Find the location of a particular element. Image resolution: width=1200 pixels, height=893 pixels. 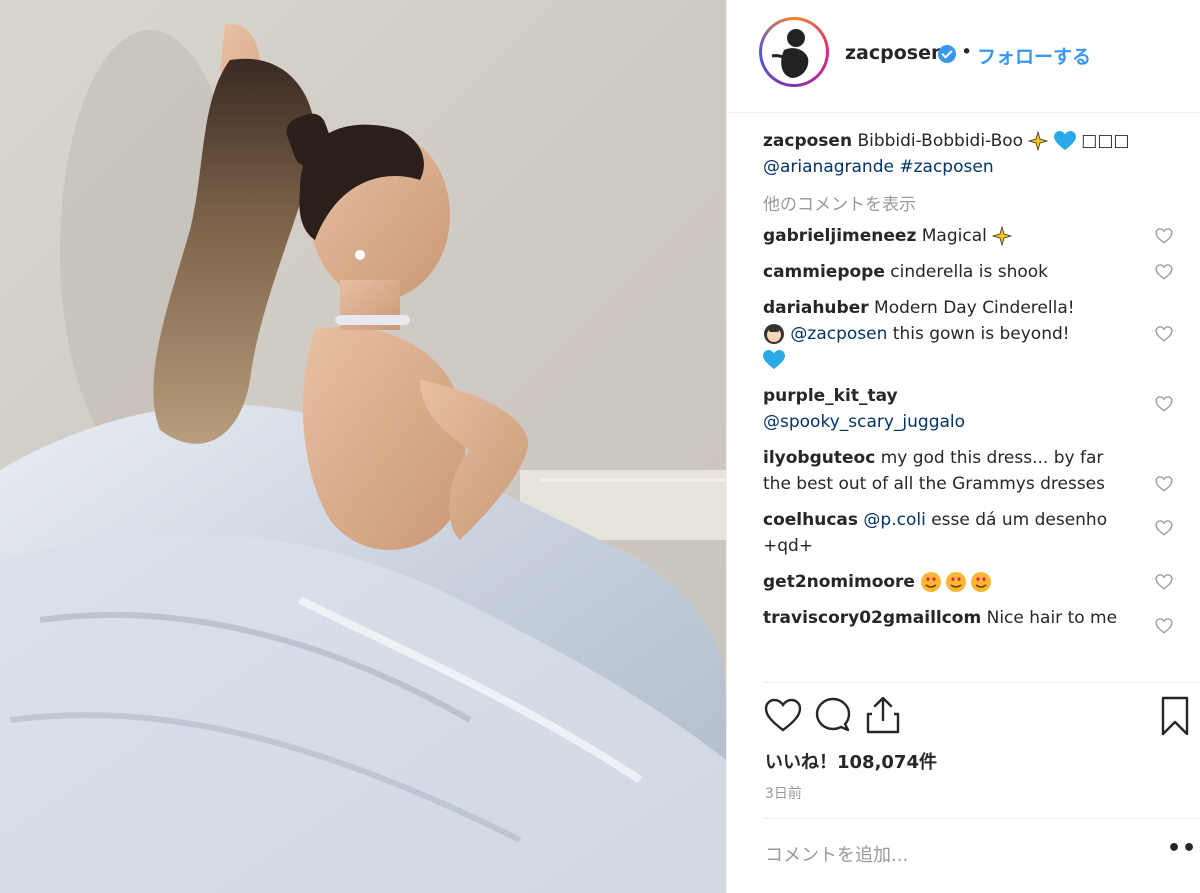

avatar-image is located at coordinates (794, 52).